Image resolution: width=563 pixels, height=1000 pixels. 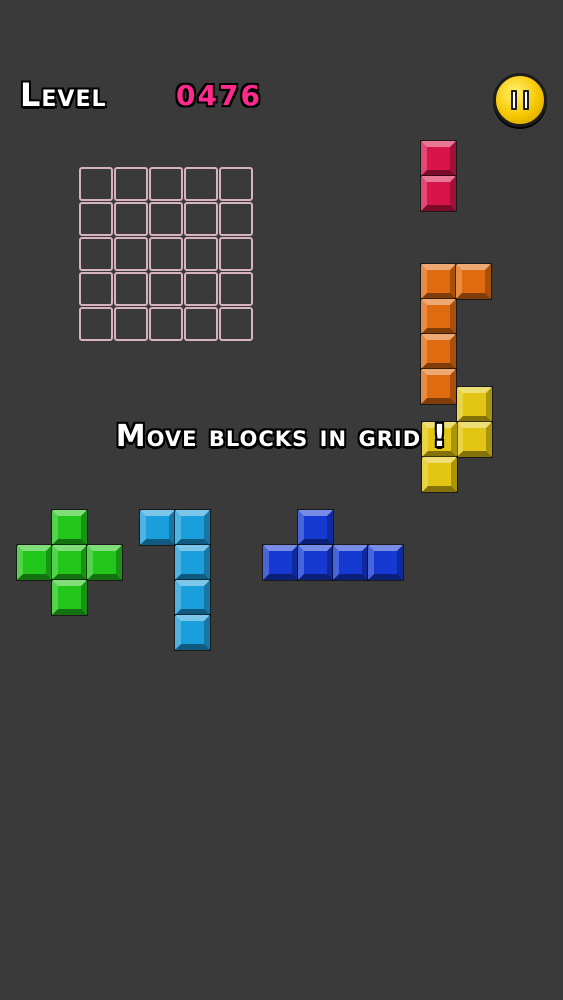 I want to click on instruction-text: Move blocks in grid !, so click(x=281, y=436).